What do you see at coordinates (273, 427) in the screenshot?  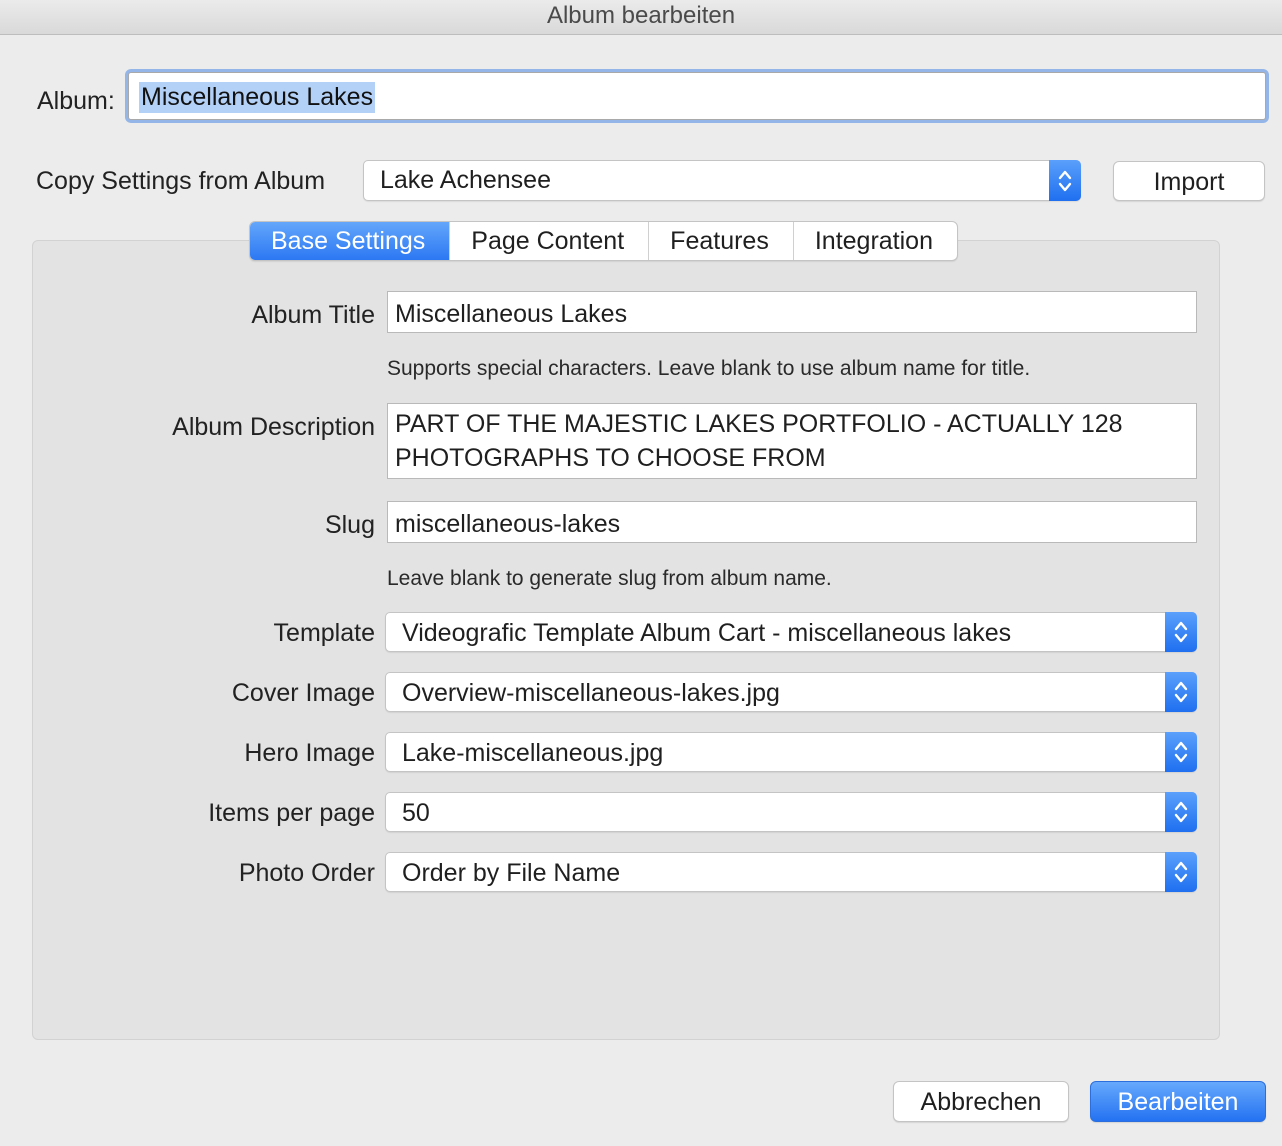 I see `album-description-label: Album Description` at bounding box center [273, 427].